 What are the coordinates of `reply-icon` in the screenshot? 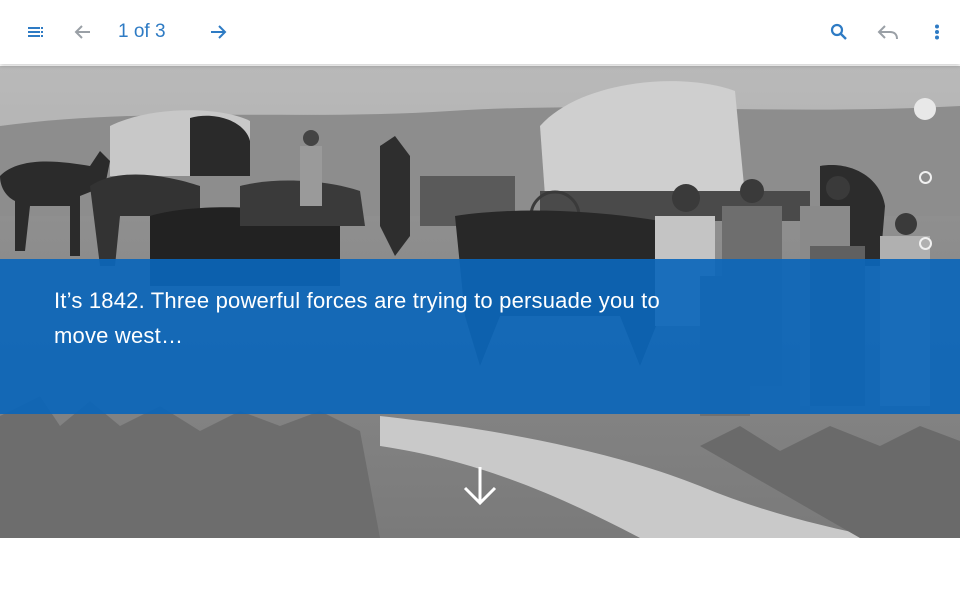 It's located at (887, 32).